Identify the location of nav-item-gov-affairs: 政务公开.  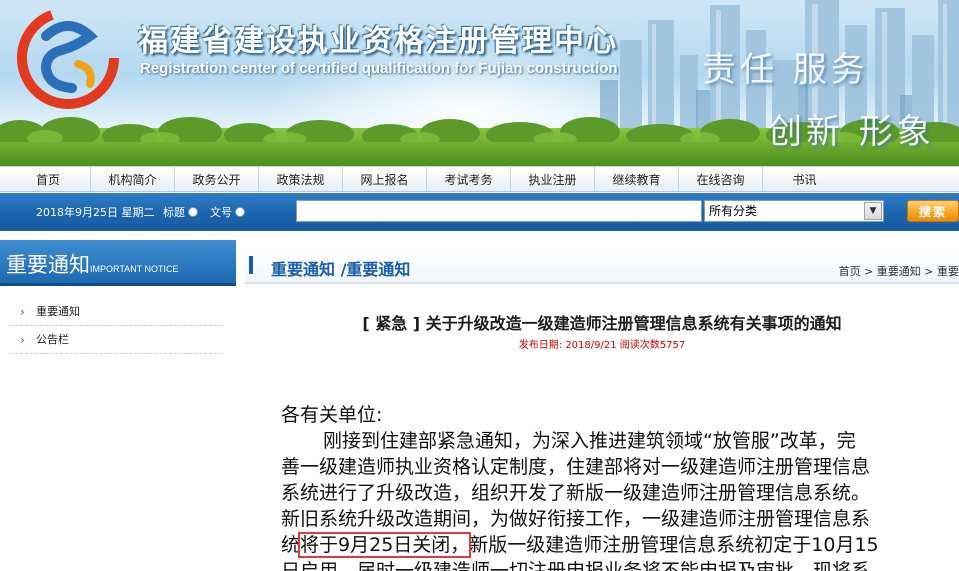
(216, 179).